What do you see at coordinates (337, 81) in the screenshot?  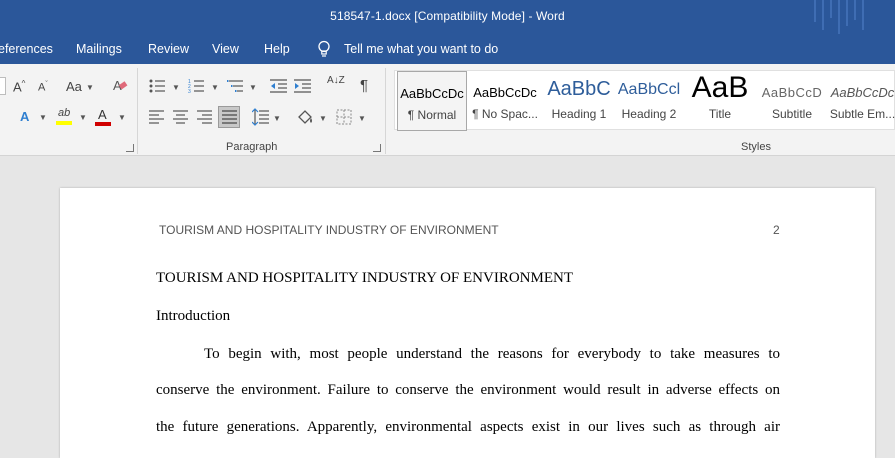 I see `sort-icon: A↓Z` at bounding box center [337, 81].